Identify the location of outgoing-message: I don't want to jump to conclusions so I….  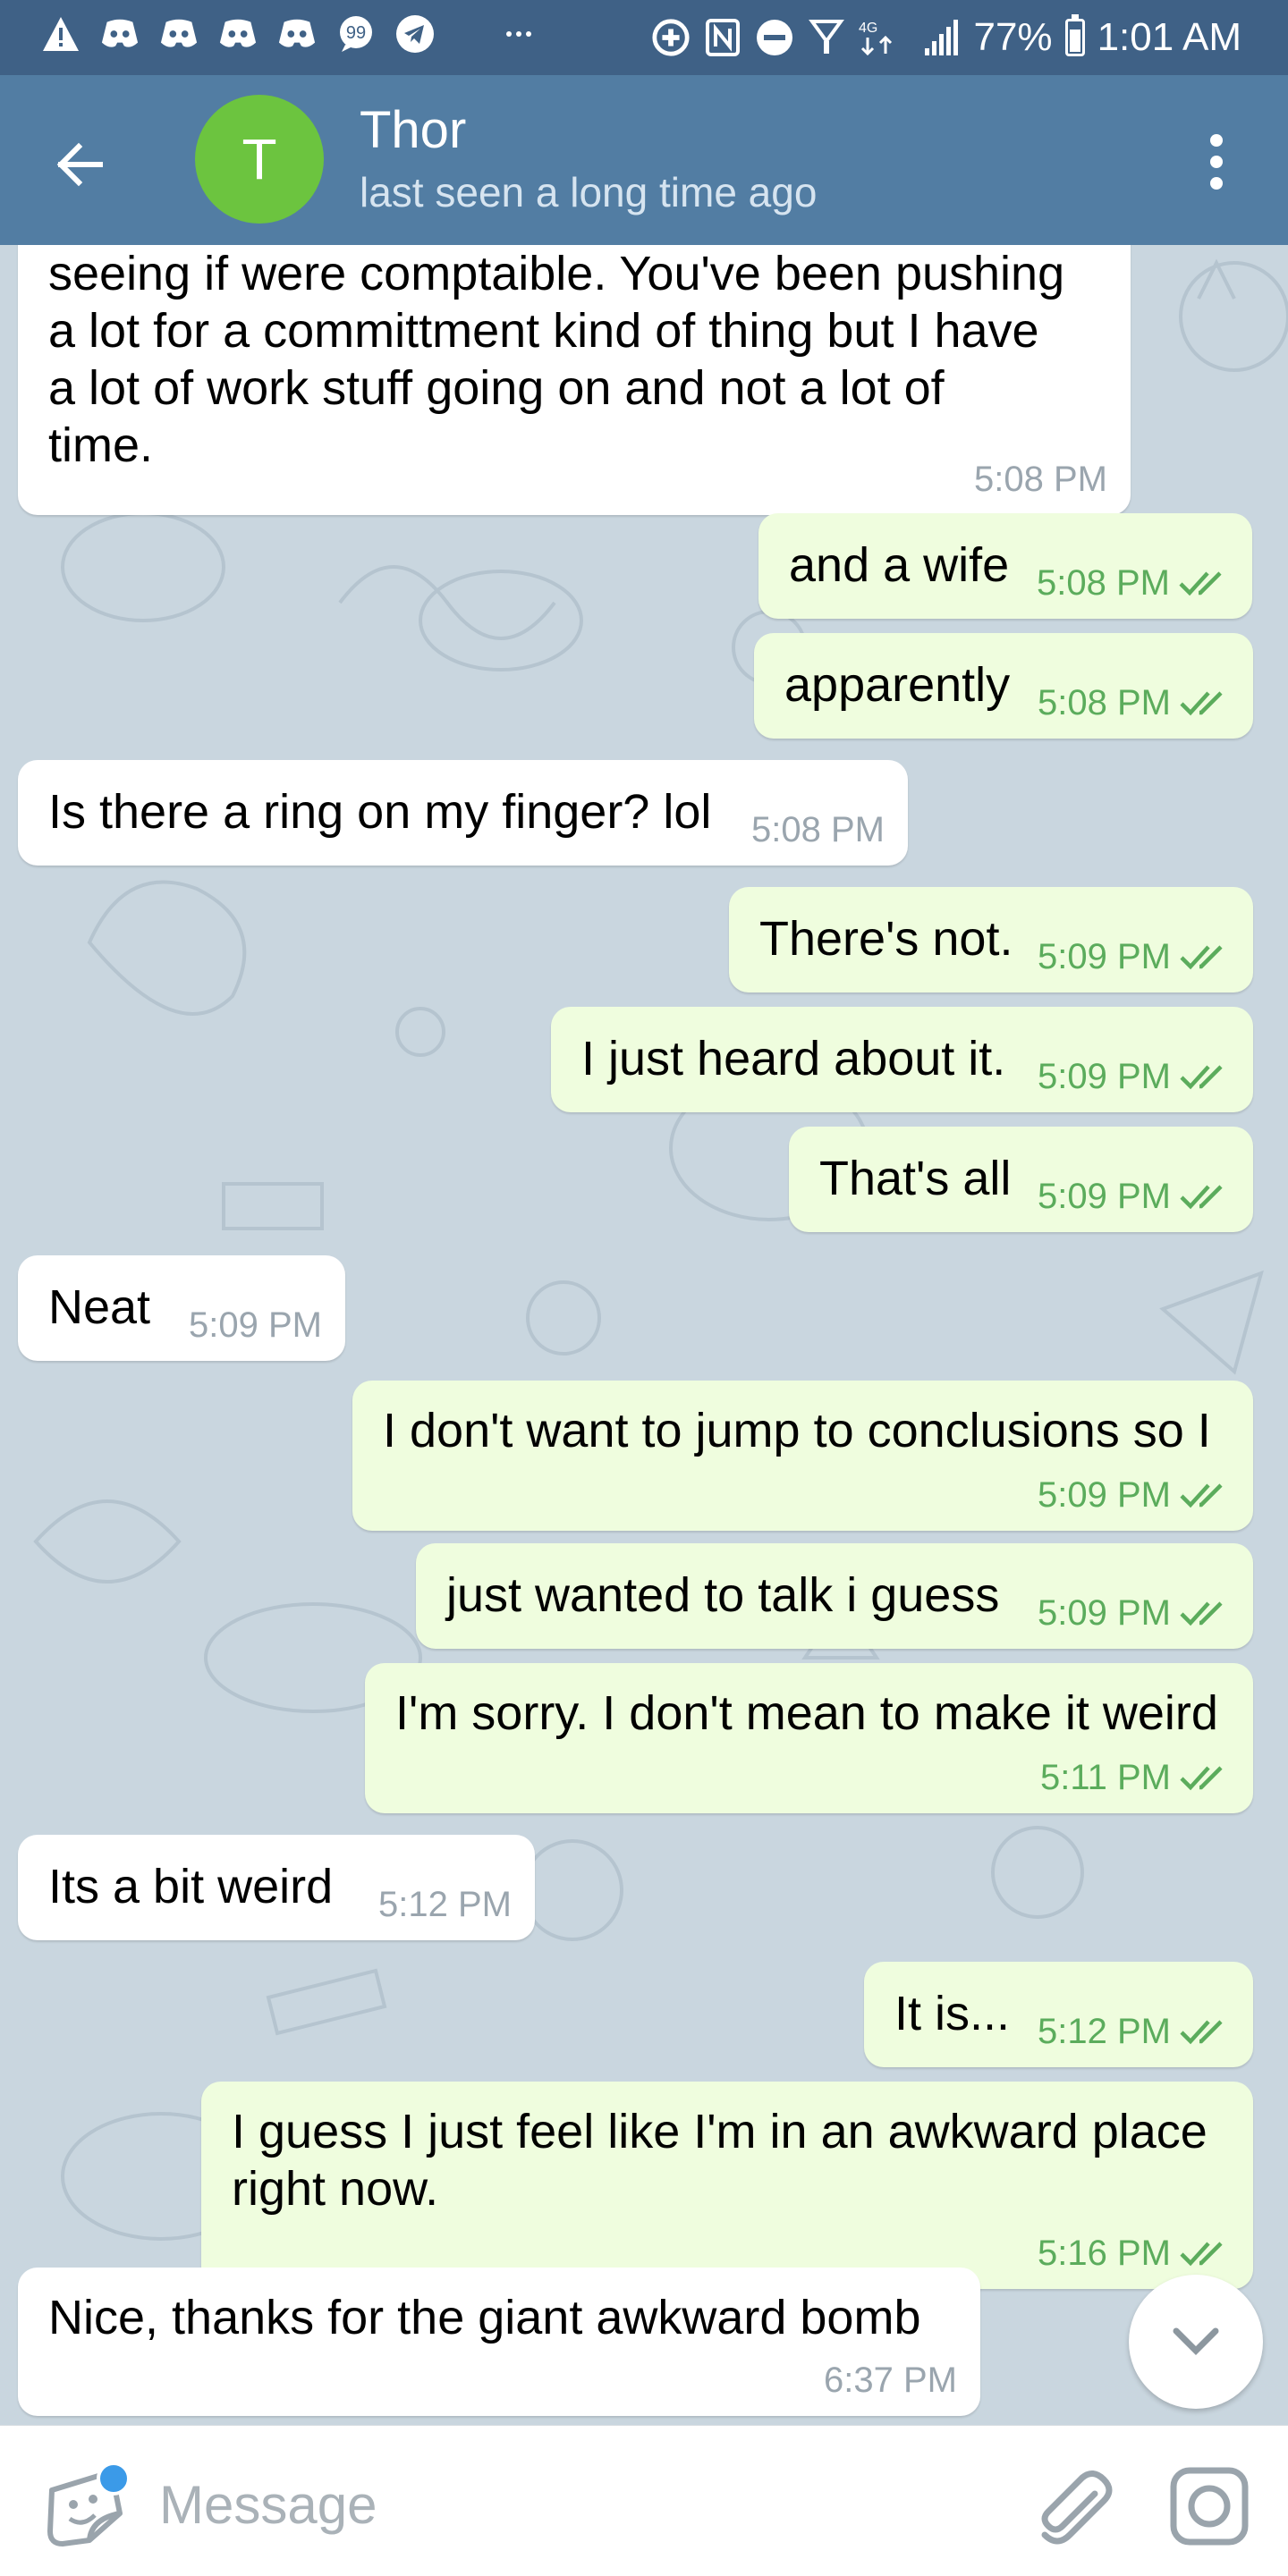
(802, 1456).